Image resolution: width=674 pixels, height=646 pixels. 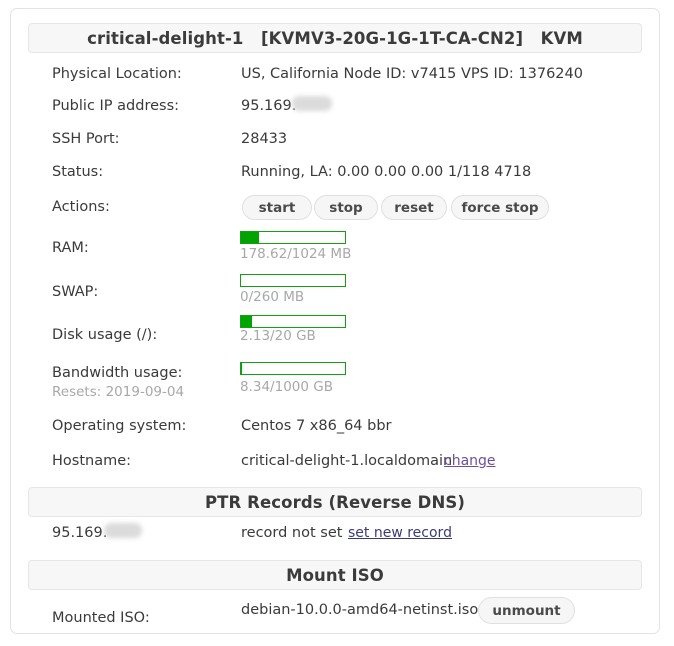 What do you see at coordinates (101, 618) in the screenshot?
I see `mounted-iso-label: Mounted ISO:` at bounding box center [101, 618].